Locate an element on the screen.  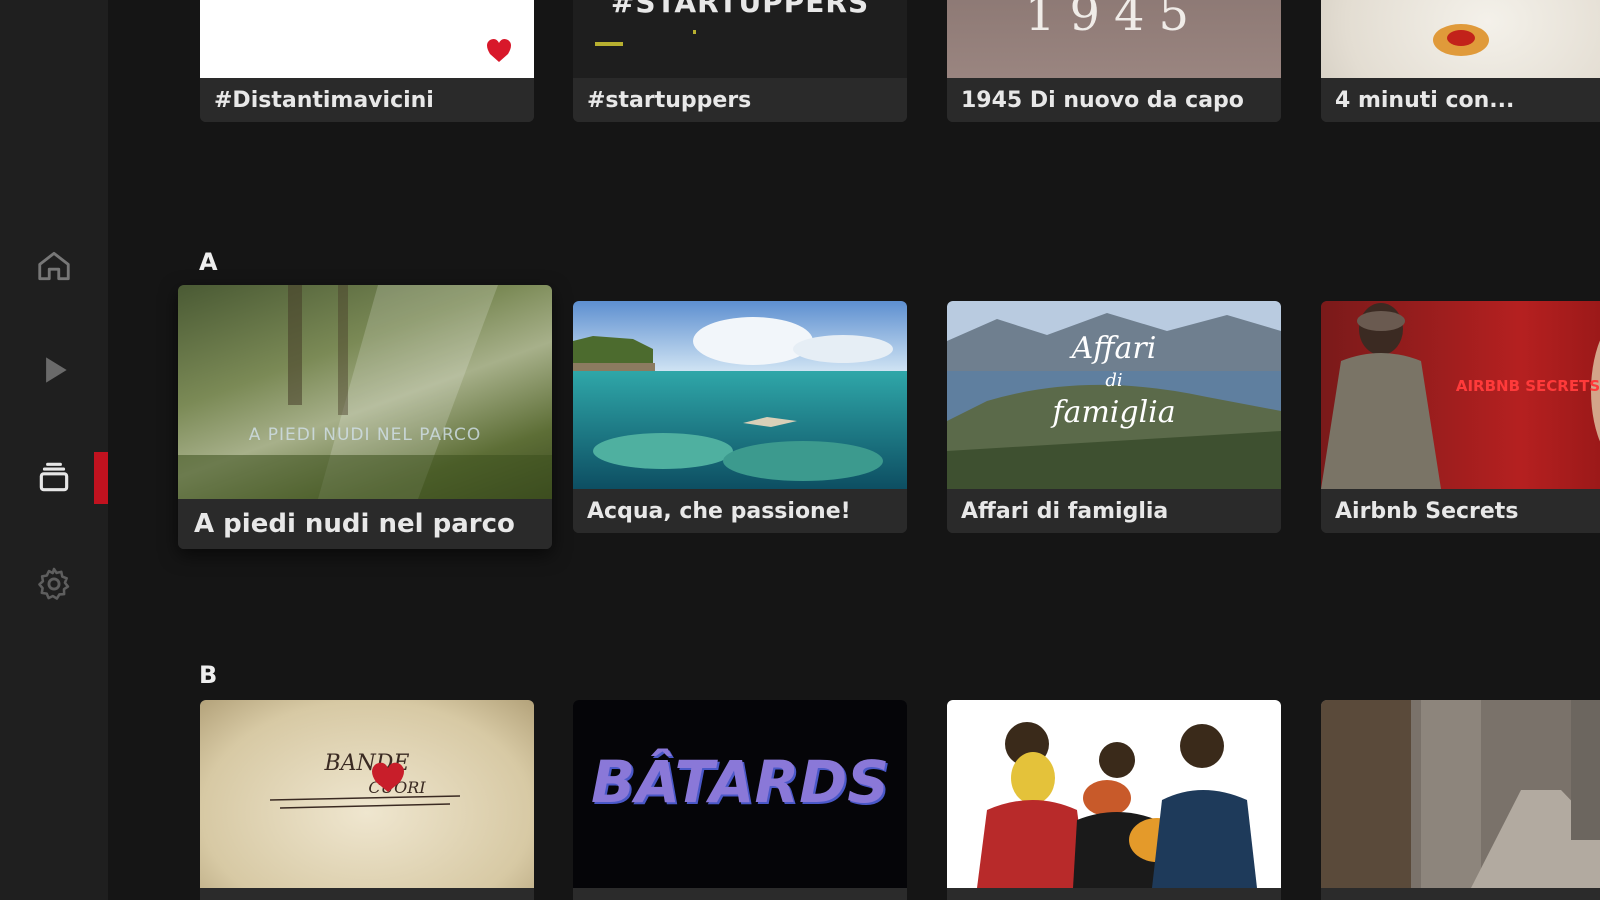
show-thumbnail: #STARTUPPERS is located at coordinates (740, 39).